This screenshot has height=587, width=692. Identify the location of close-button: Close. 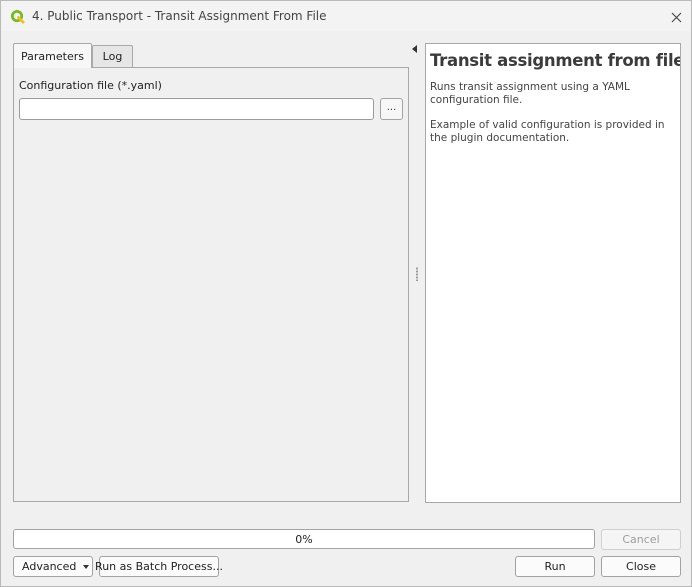
(641, 566).